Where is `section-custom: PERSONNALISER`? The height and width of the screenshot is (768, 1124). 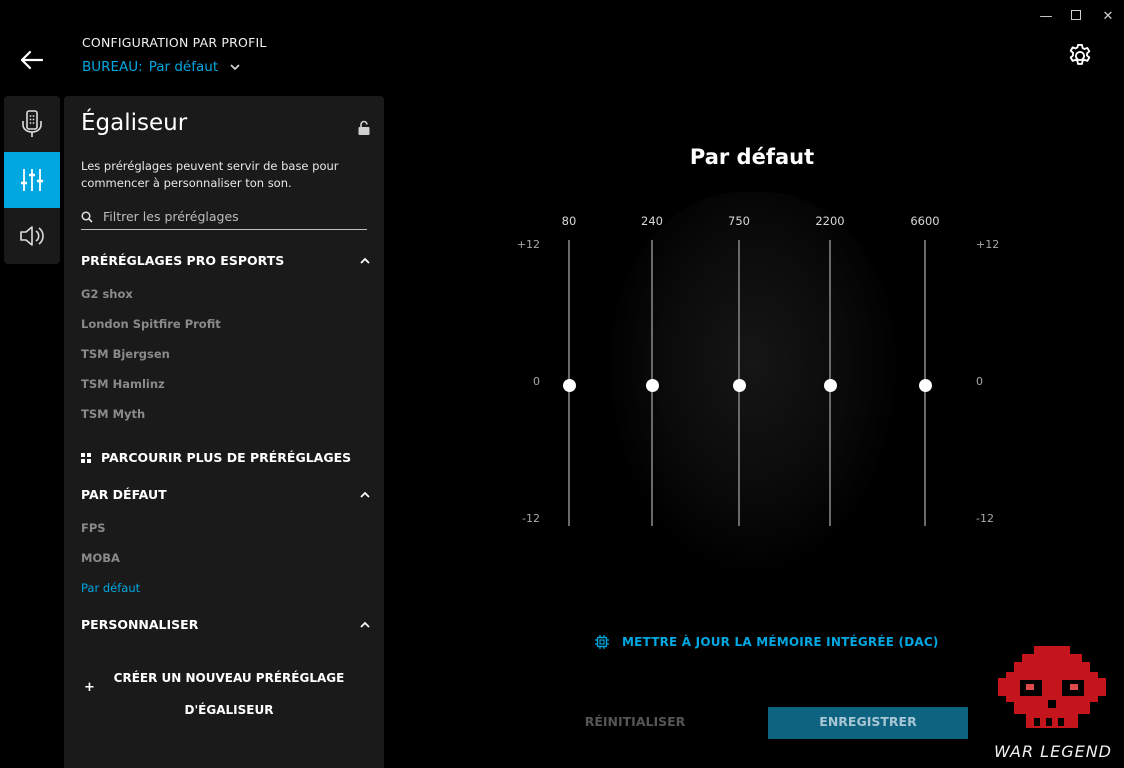
section-custom: PERSONNALISER is located at coordinates (226, 624).